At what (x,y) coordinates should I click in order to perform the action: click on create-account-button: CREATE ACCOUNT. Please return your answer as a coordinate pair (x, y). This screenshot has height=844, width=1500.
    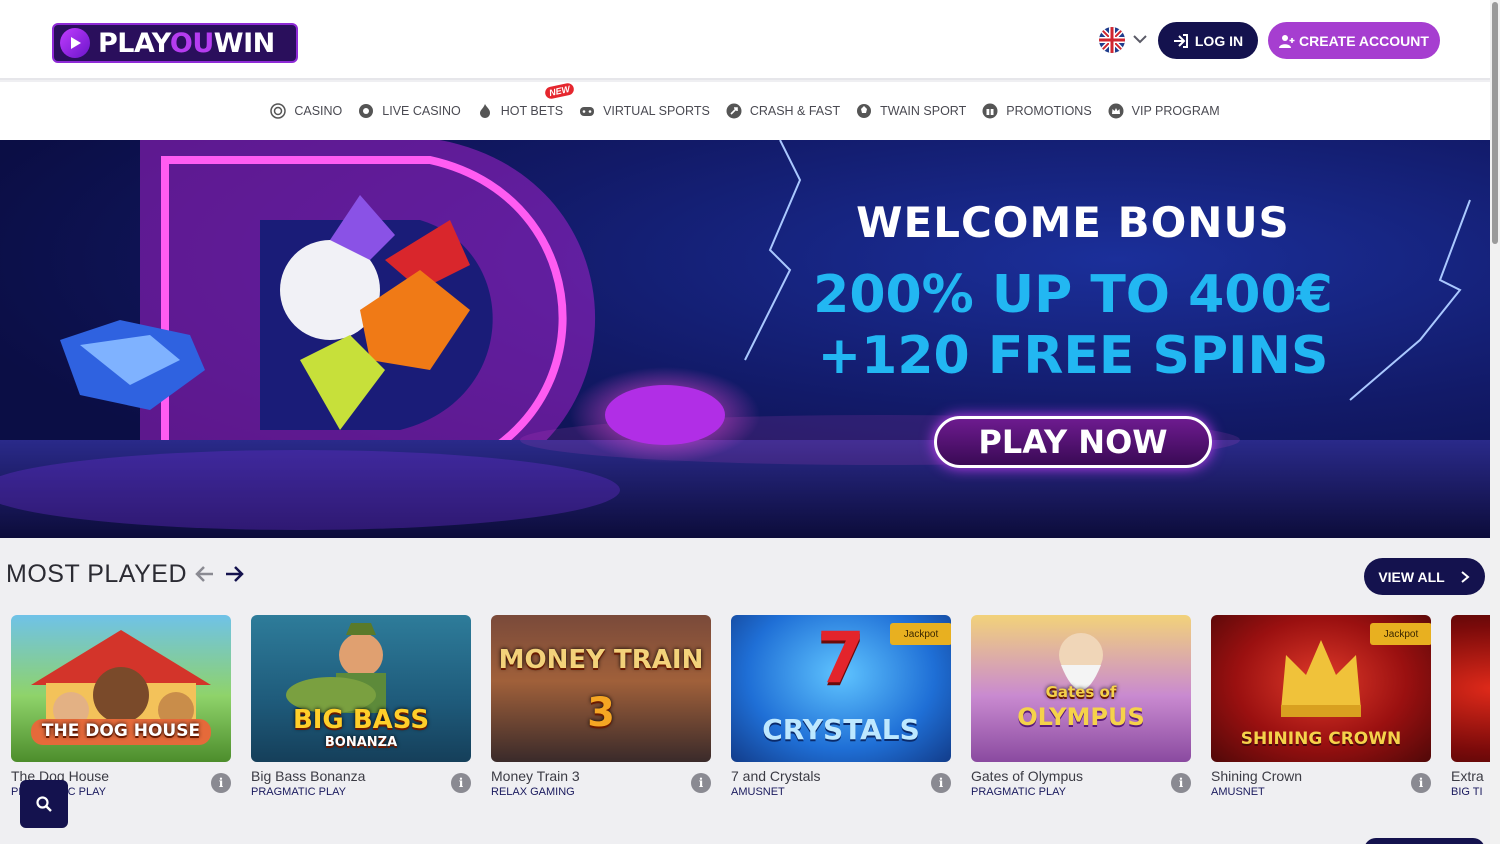
    Looking at the image, I should click on (1354, 40).